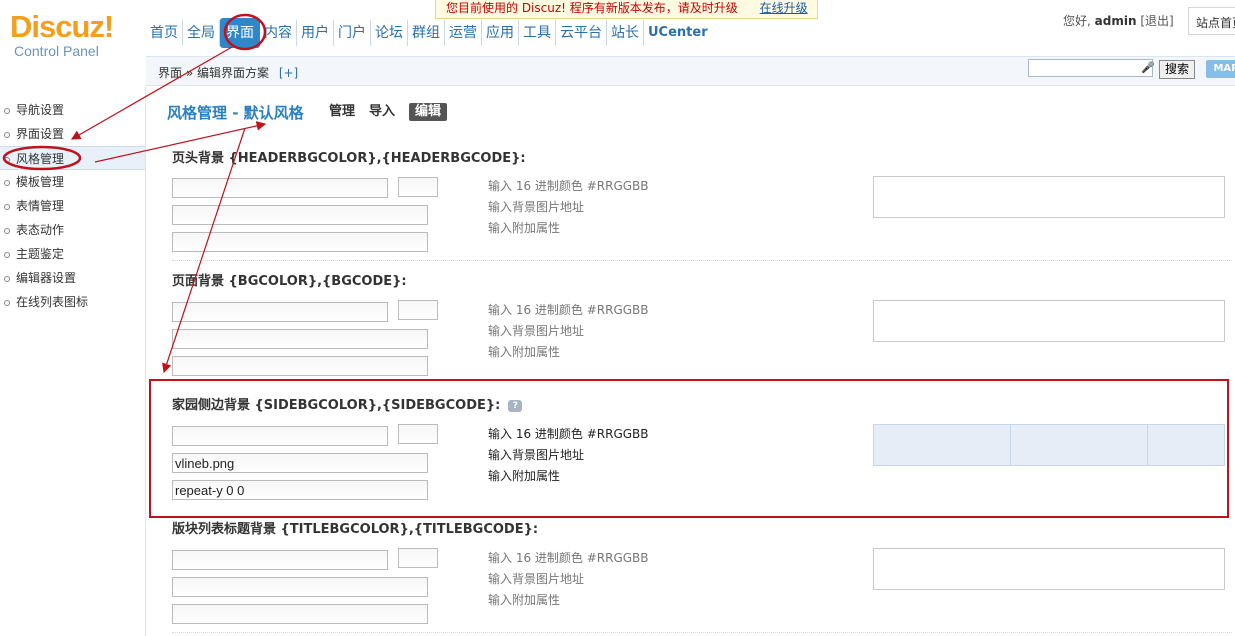 The image size is (1235, 636). I want to click on site-index-button: 站点首页, so click(1211, 21).